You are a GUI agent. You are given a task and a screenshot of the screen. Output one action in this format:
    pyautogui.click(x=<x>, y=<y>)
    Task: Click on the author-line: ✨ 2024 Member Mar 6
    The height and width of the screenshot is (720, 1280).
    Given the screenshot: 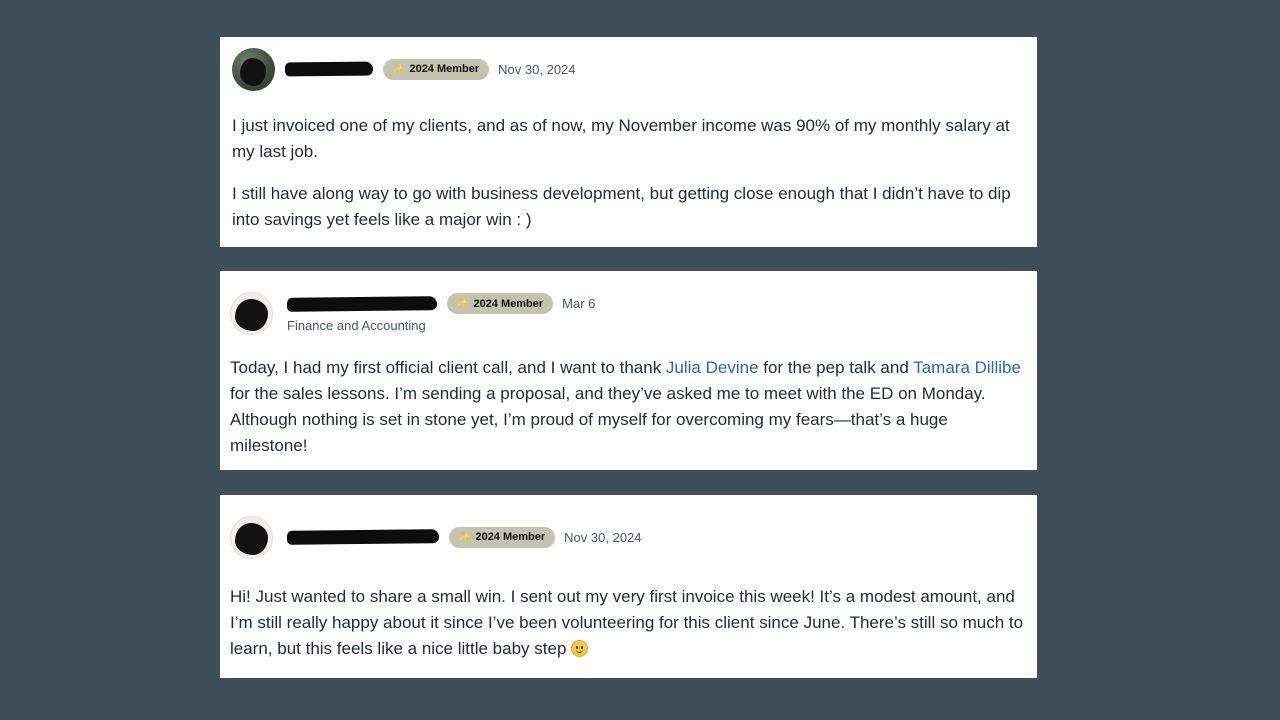 What is the action you would take?
    pyautogui.click(x=440, y=303)
    